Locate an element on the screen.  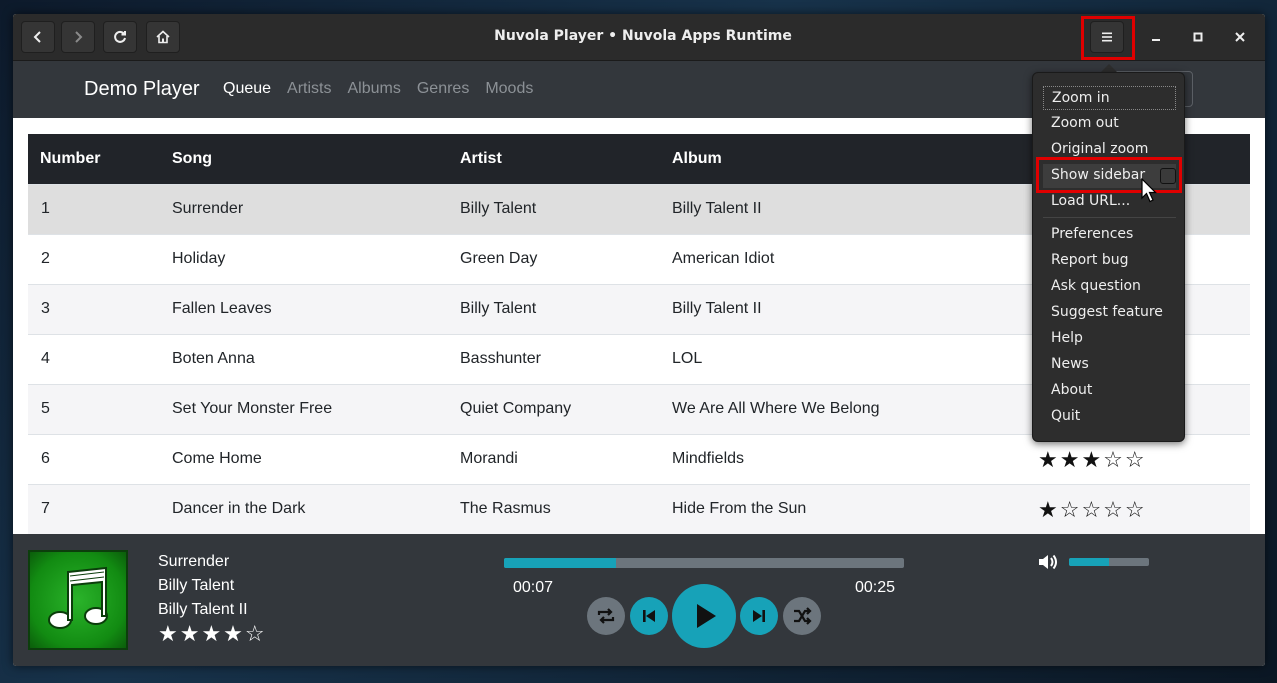
cell-number: 7 is located at coordinates (45, 508).